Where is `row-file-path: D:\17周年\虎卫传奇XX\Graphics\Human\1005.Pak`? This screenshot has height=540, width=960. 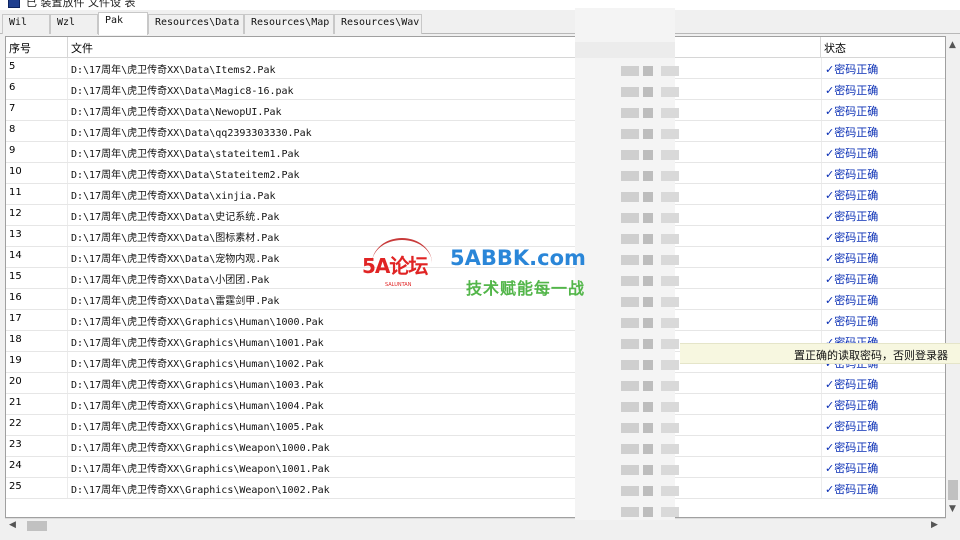 row-file-path: D:\17周年\虎卫传奇XX\Graphics\Human\1005.Pak is located at coordinates (197, 427).